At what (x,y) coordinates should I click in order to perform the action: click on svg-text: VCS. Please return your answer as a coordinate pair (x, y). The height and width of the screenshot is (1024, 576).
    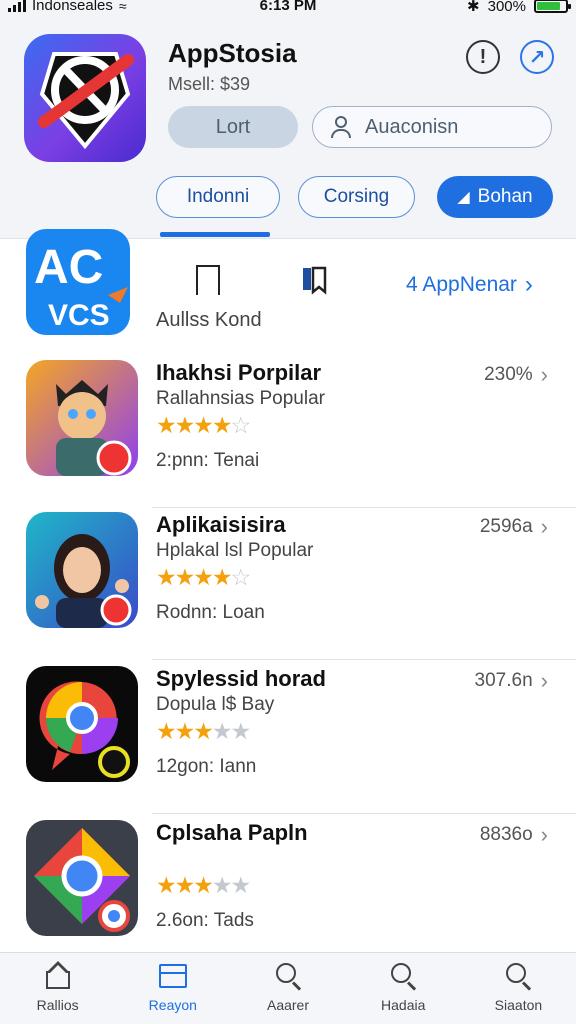
    Looking at the image, I should click on (79, 315).